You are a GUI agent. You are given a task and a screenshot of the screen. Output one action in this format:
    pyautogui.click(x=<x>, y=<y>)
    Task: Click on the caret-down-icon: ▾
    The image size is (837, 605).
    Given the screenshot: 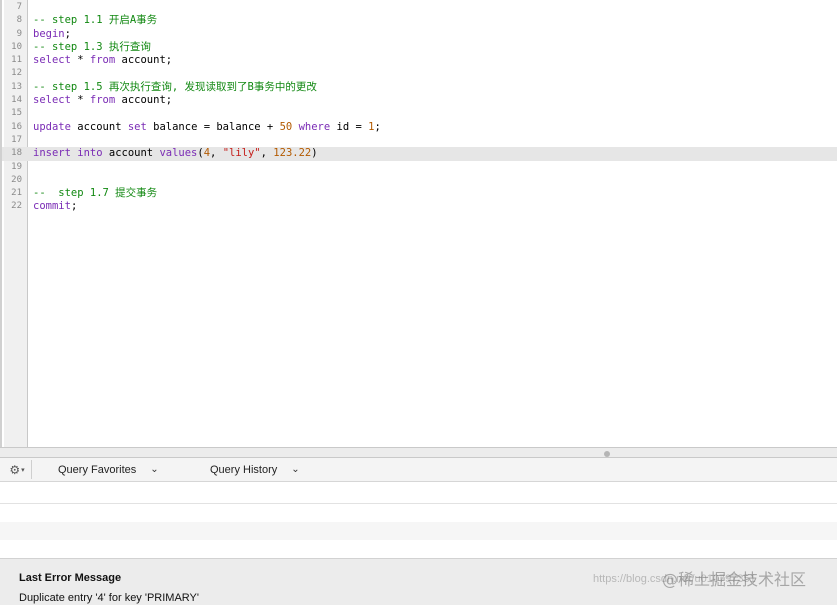 What is the action you would take?
    pyautogui.click(x=23, y=470)
    